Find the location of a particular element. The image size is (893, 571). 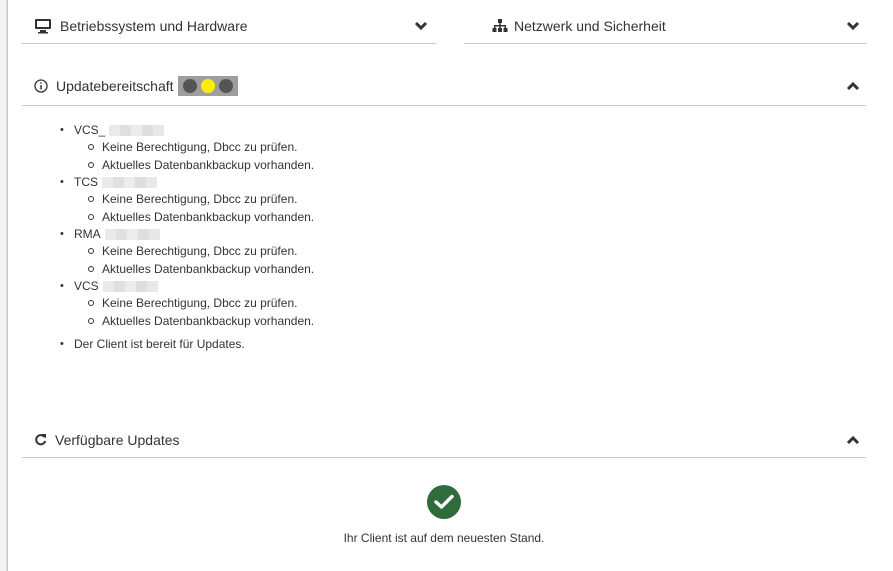

sitemap-icon is located at coordinates (500, 25).